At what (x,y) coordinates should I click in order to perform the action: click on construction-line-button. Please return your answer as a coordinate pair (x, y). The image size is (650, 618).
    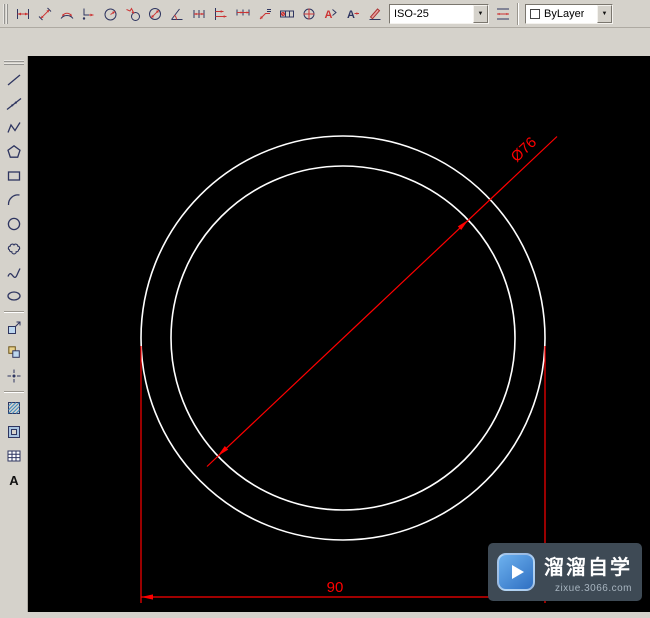
    Looking at the image, I should click on (14, 104).